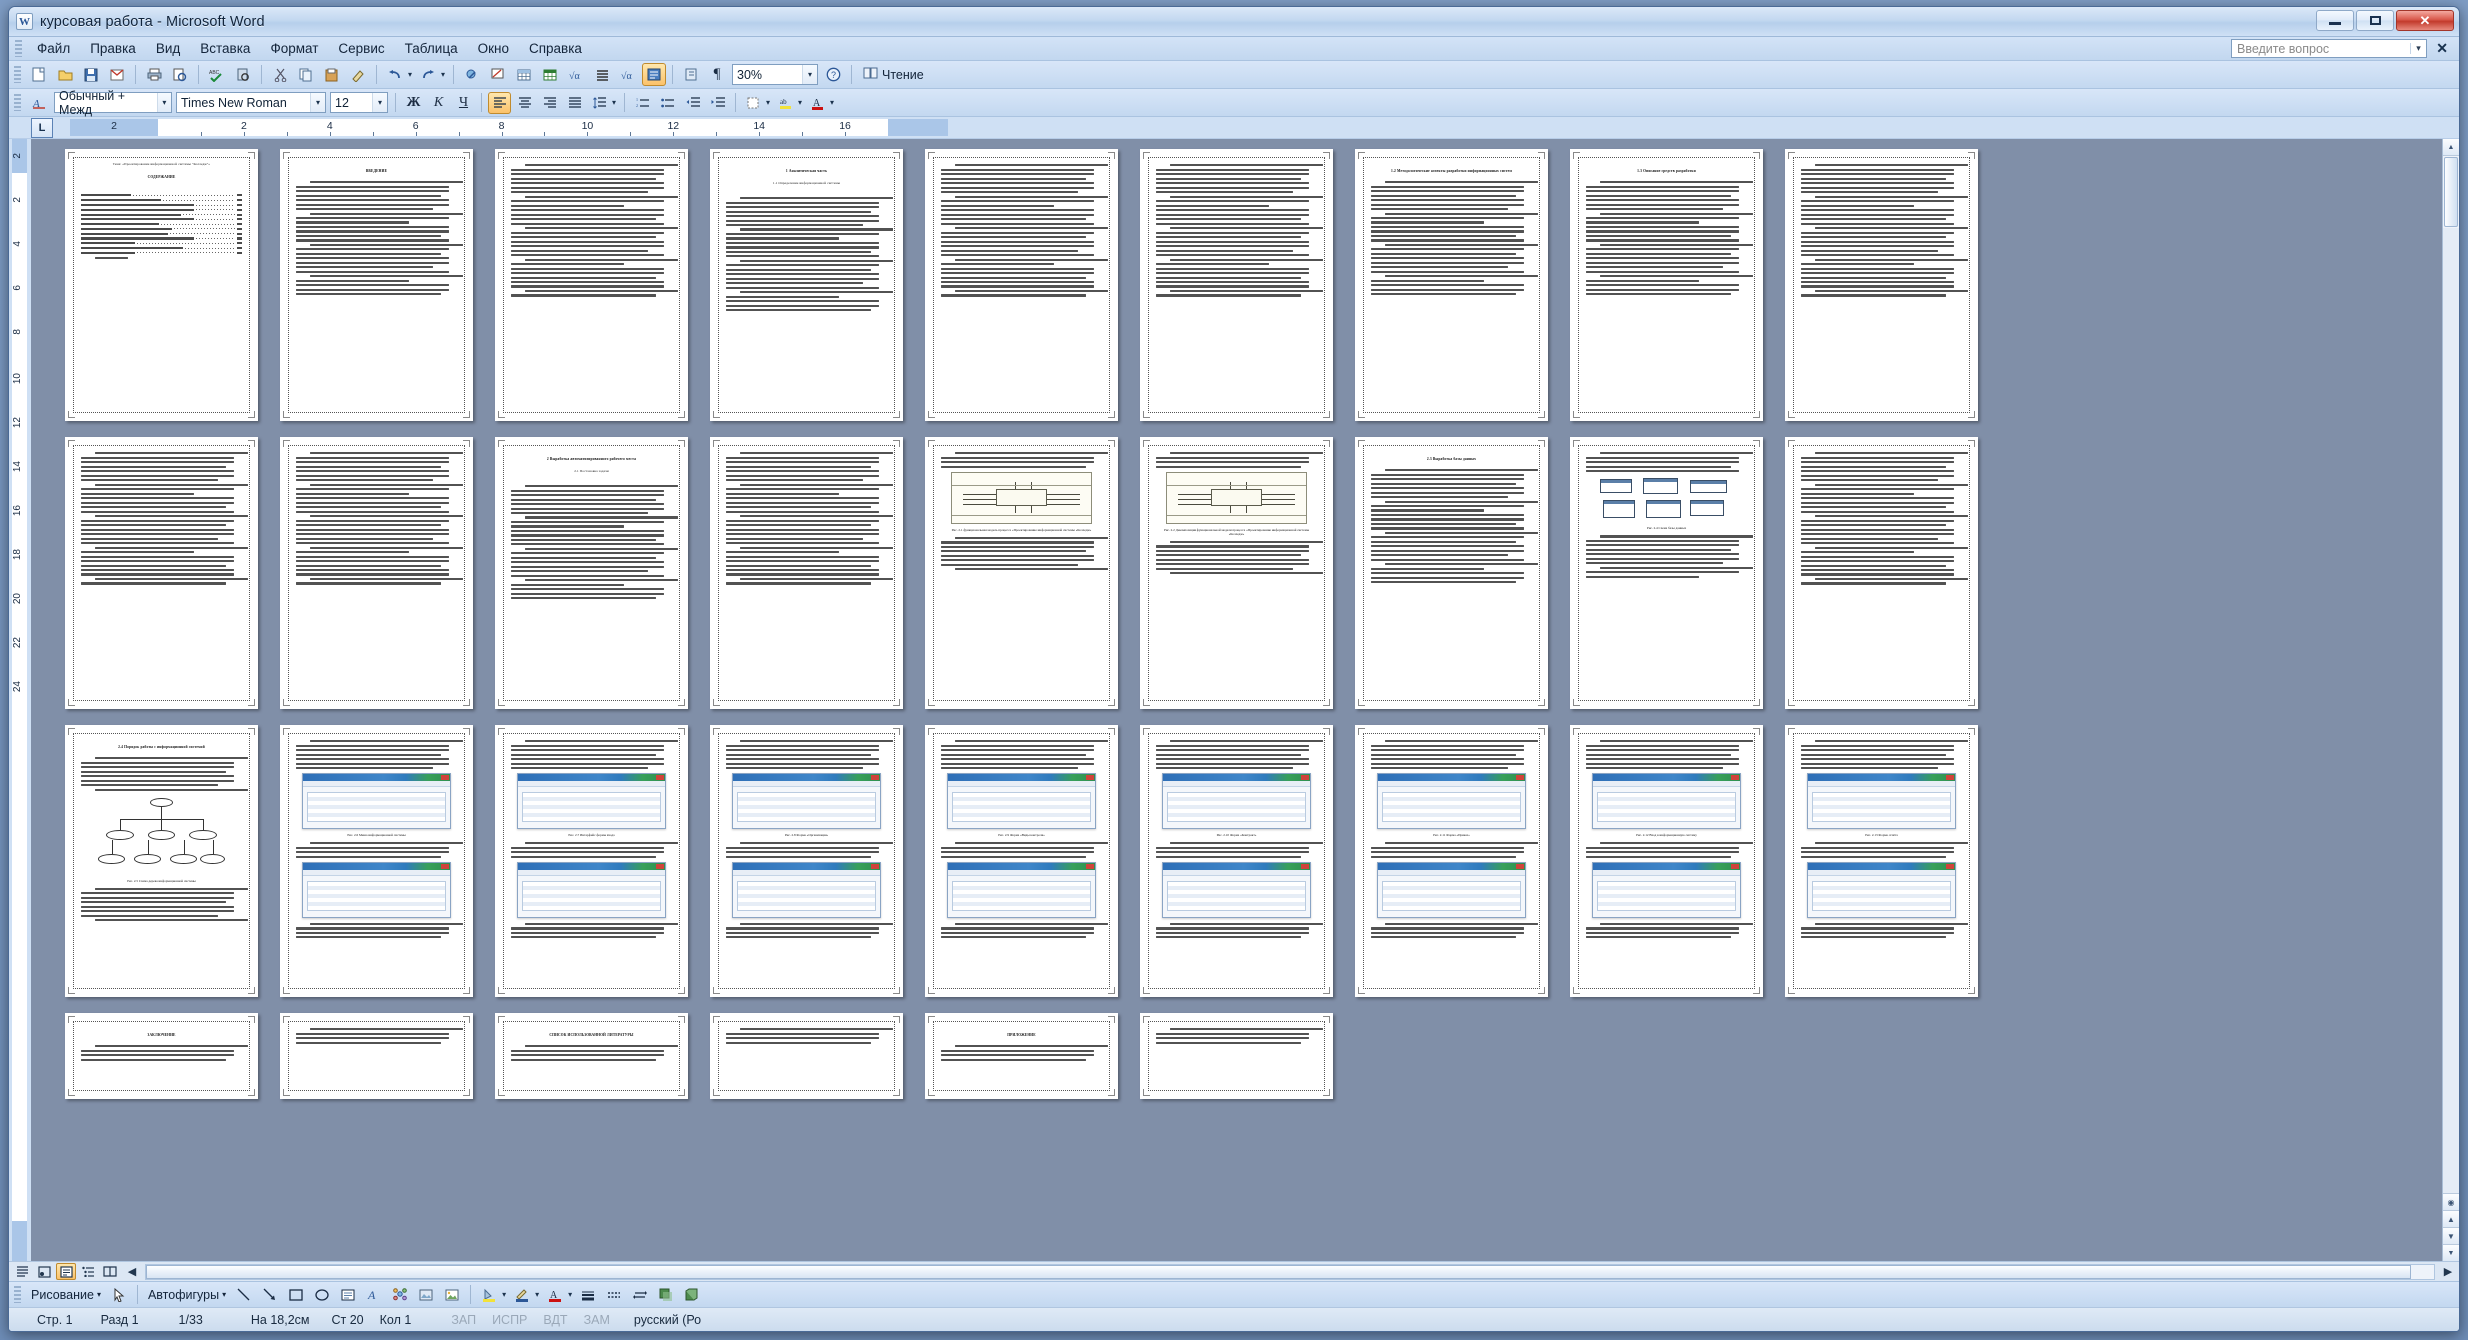 The width and height of the screenshot is (2468, 1340). Describe the element at coordinates (555, 48) in the screenshot. I see `menu-item-help: Справка` at that location.